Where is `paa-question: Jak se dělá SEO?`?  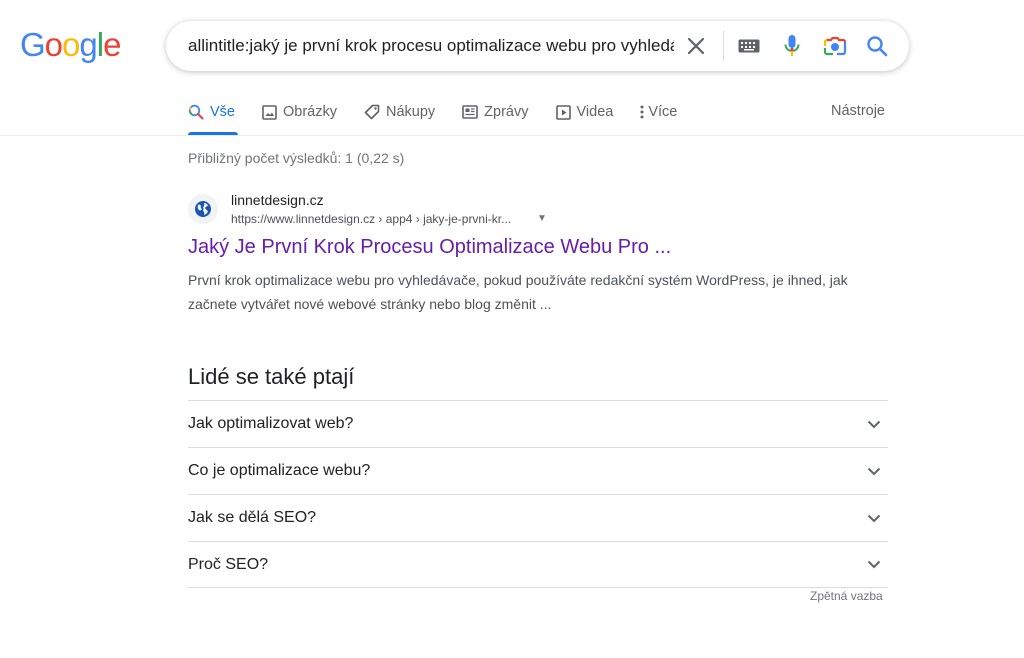 paa-question: Jak se dělá SEO? is located at coordinates (538, 517).